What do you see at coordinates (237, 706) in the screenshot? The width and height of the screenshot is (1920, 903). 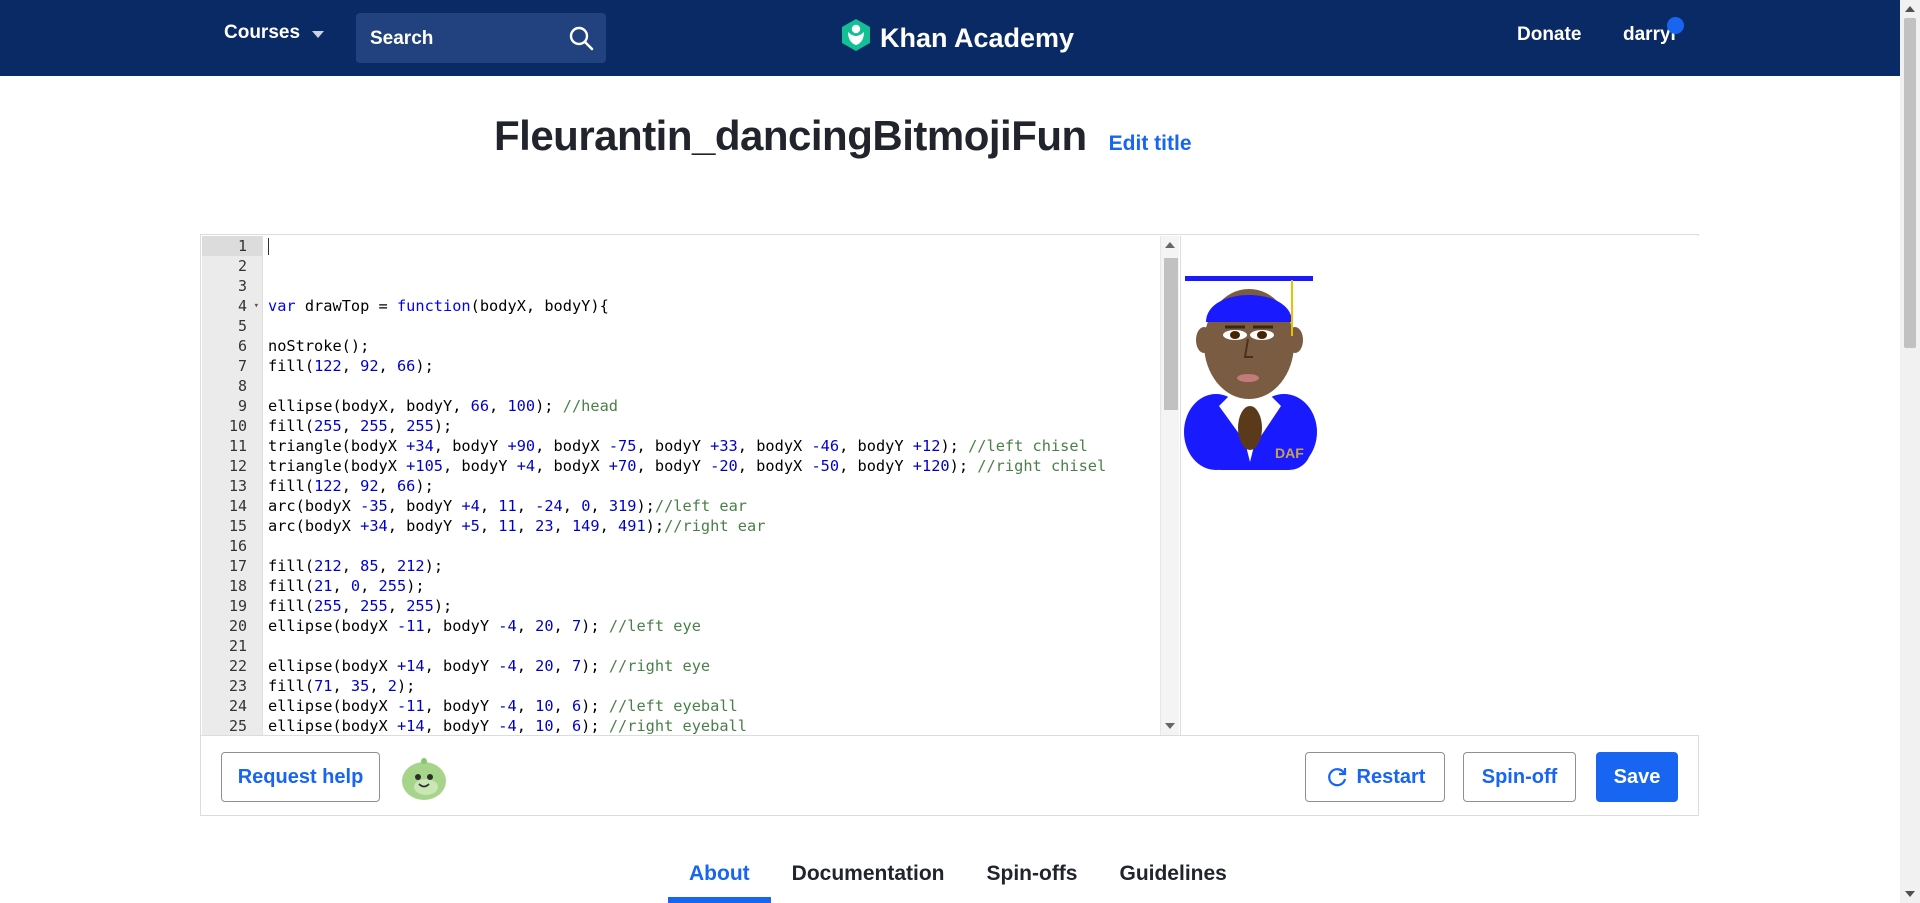 I see `line-number: 24` at bounding box center [237, 706].